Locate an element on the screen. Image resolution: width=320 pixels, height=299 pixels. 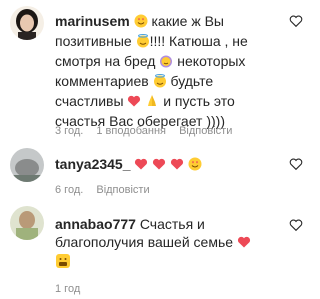
hugging-face-emoji is located at coordinates (63, 263).